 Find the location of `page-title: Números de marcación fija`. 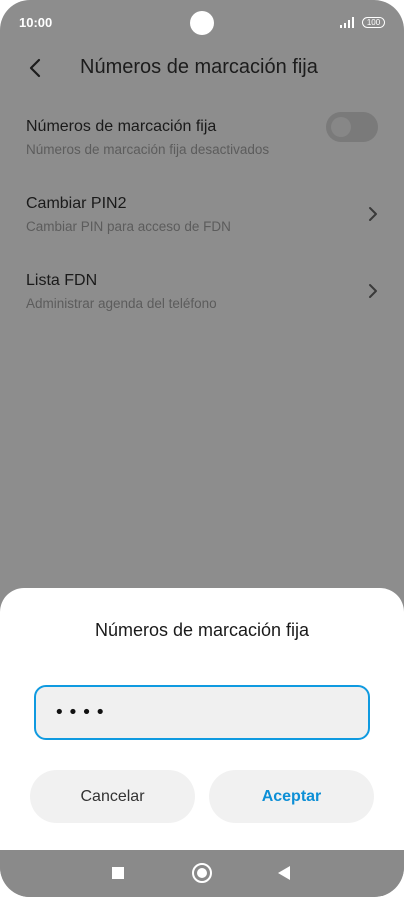

page-title: Números de marcación fija is located at coordinates (199, 67).